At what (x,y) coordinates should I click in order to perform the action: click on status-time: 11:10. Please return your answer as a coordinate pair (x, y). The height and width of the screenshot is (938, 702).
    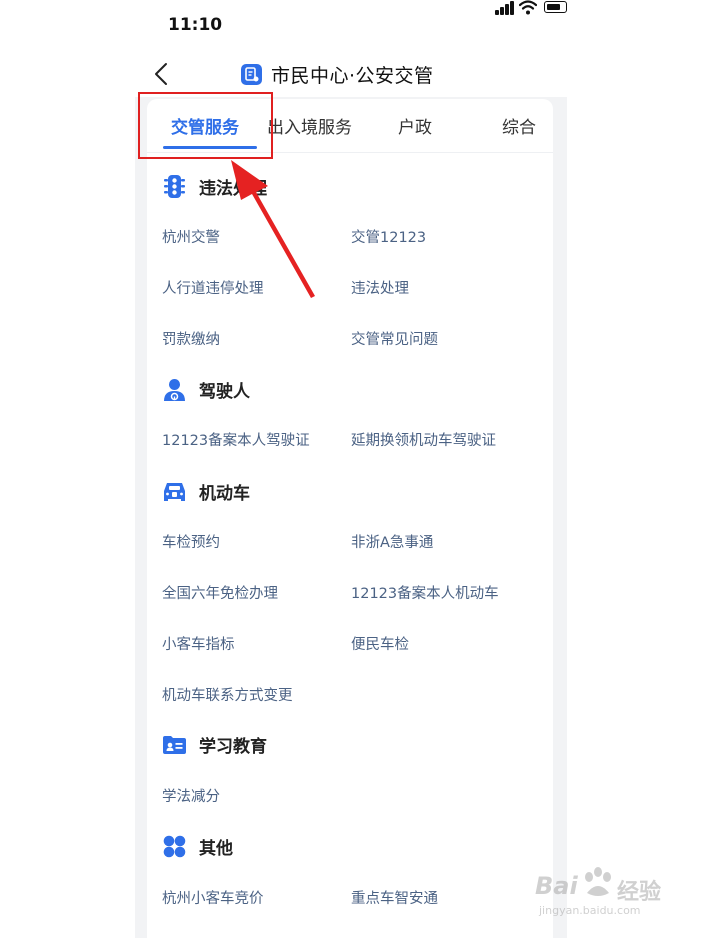
    Looking at the image, I should click on (195, 25).